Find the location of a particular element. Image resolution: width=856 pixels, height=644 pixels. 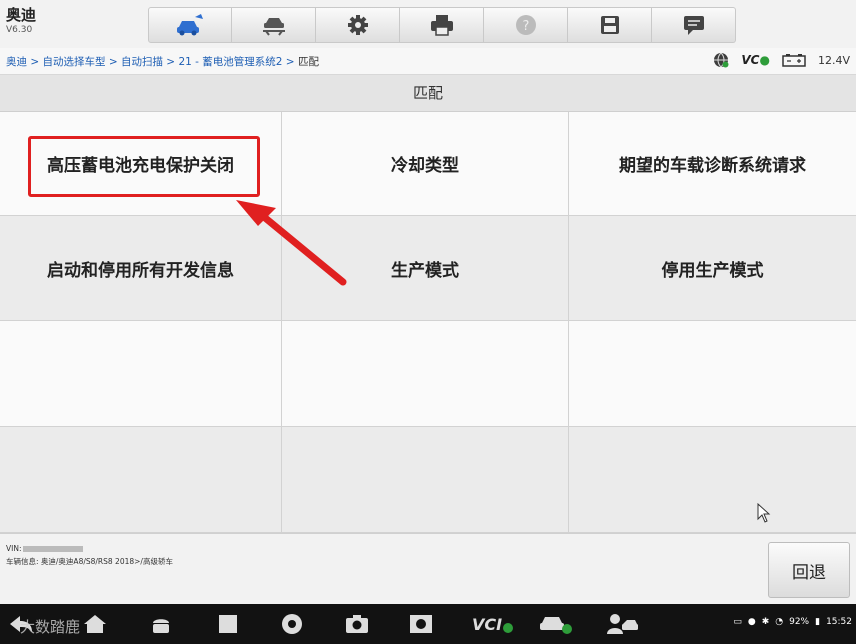

print-button is located at coordinates (442, 25).